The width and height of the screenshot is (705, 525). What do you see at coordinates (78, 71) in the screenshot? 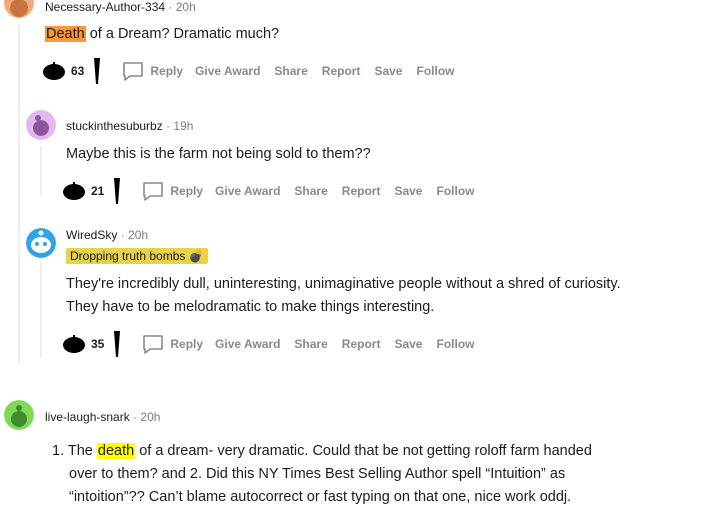
I see `vote-count: 63` at bounding box center [78, 71].